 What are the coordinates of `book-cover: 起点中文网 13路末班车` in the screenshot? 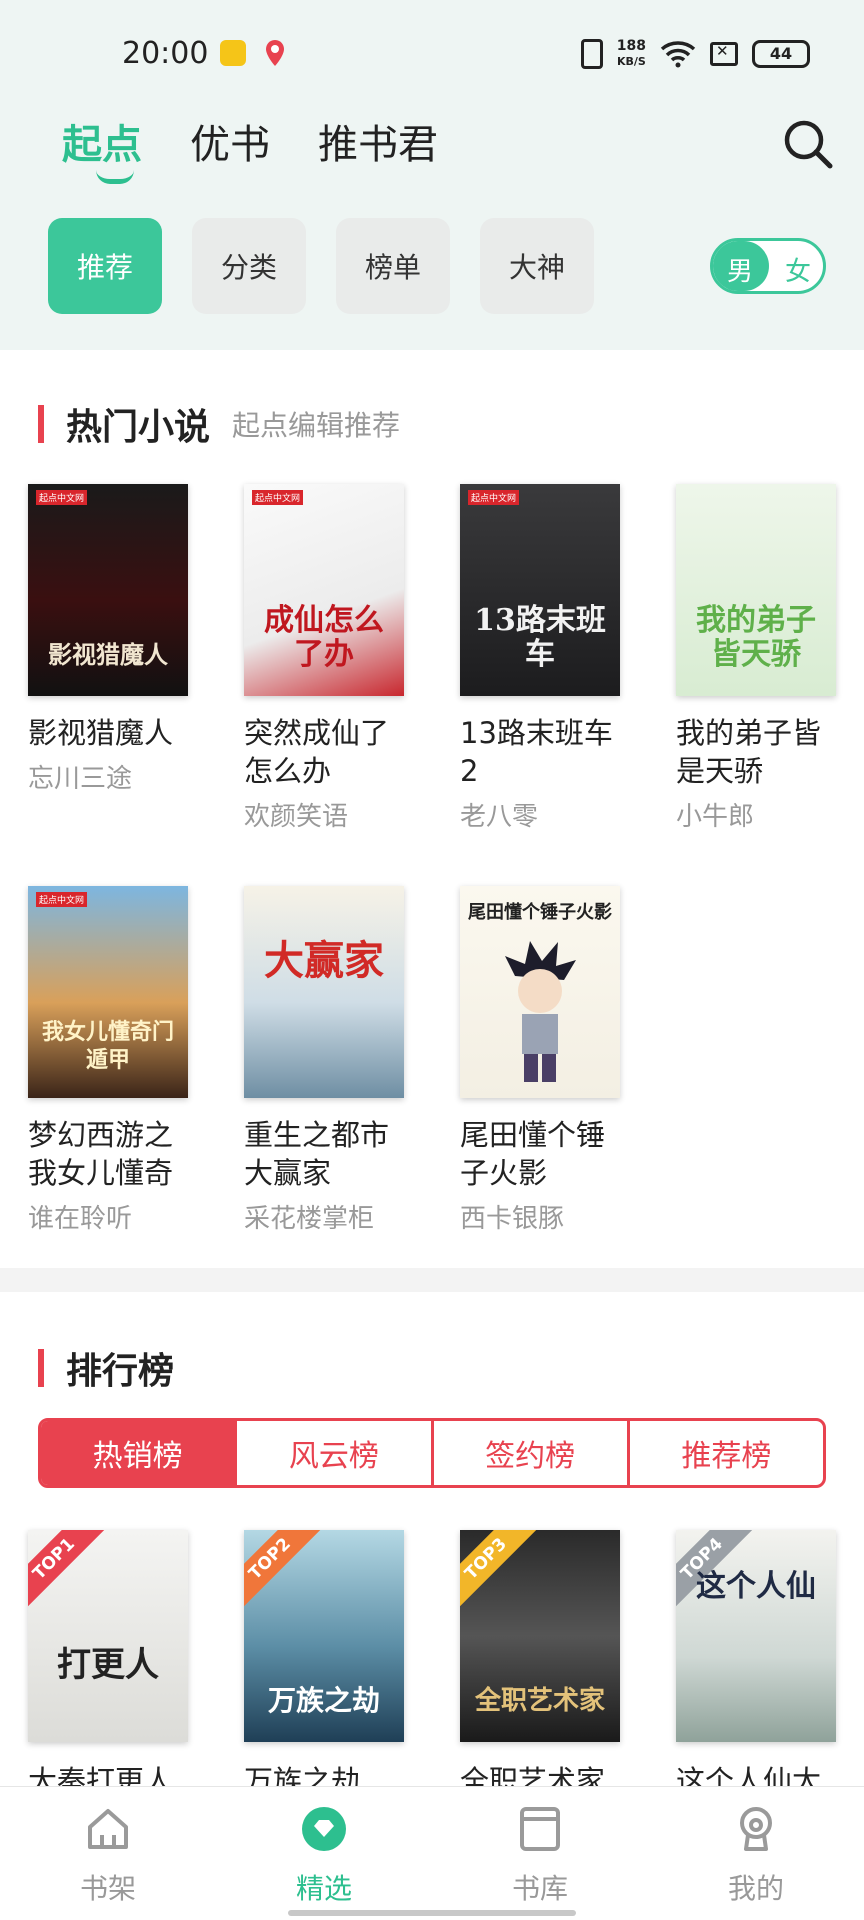 It's located at (540, 590).